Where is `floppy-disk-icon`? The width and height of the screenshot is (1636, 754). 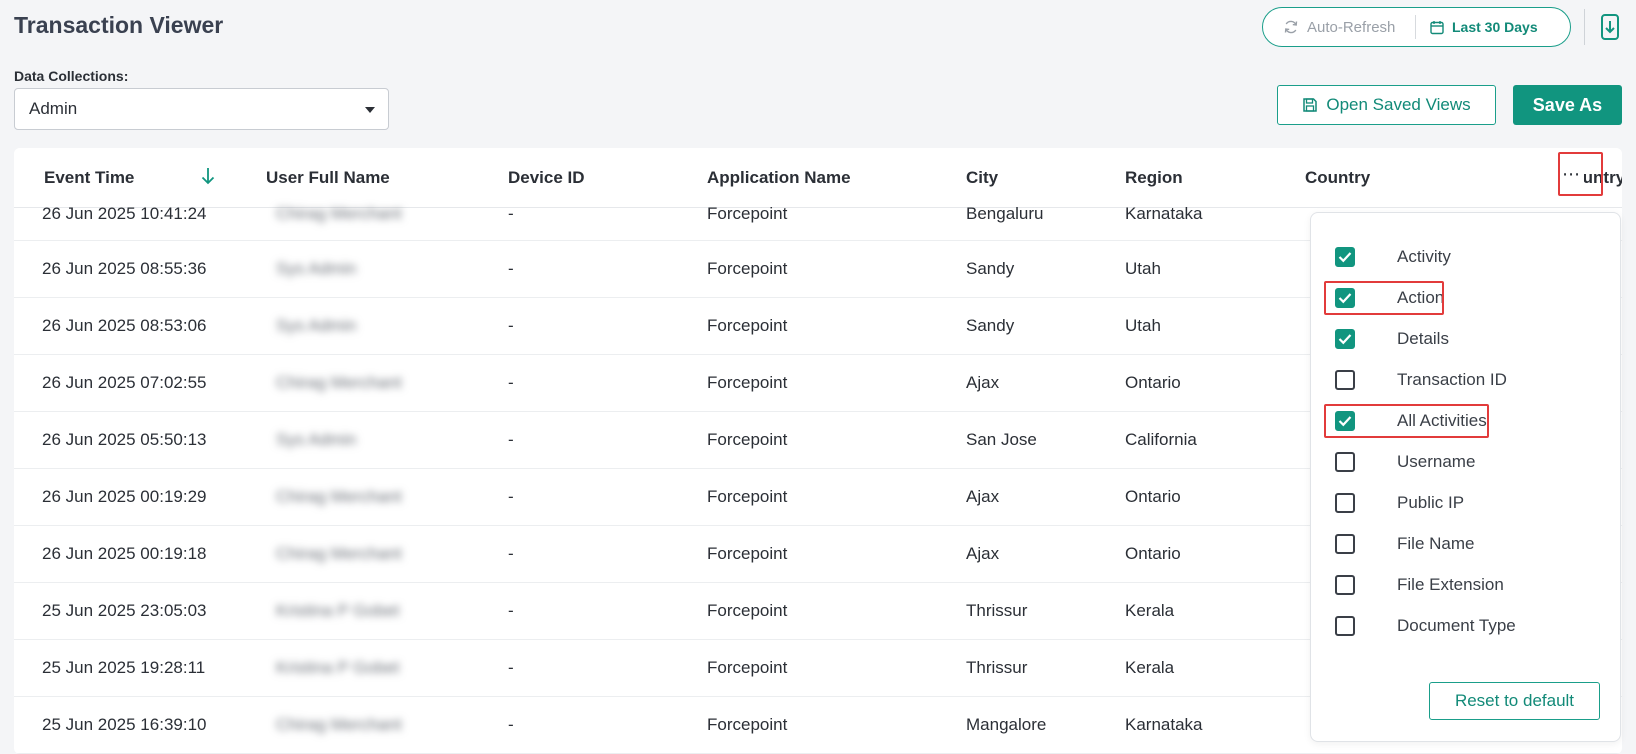
floppy-disk-icon is located at coordinates (1310, 105).